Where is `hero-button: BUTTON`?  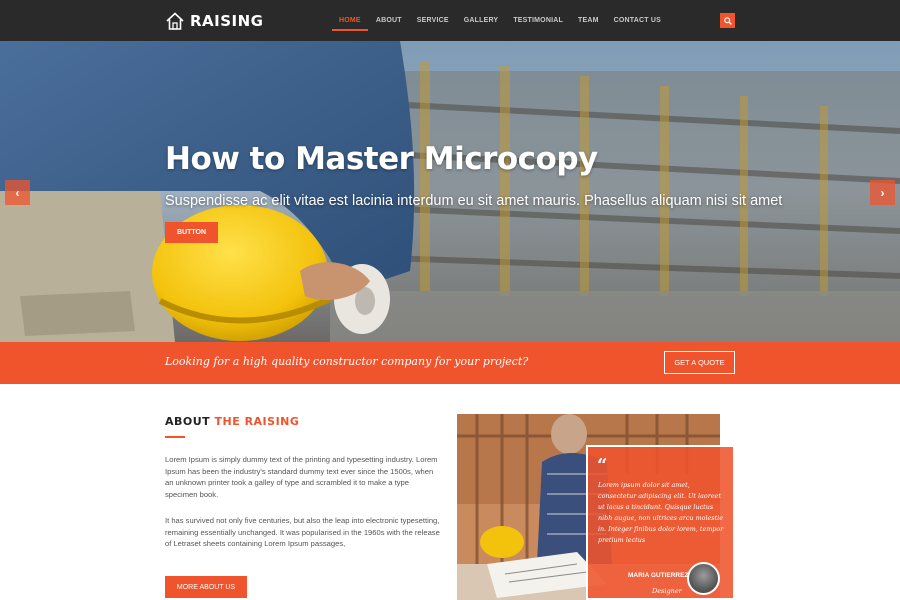 hero-button: BUTTON is located at coordinates (191, 232).